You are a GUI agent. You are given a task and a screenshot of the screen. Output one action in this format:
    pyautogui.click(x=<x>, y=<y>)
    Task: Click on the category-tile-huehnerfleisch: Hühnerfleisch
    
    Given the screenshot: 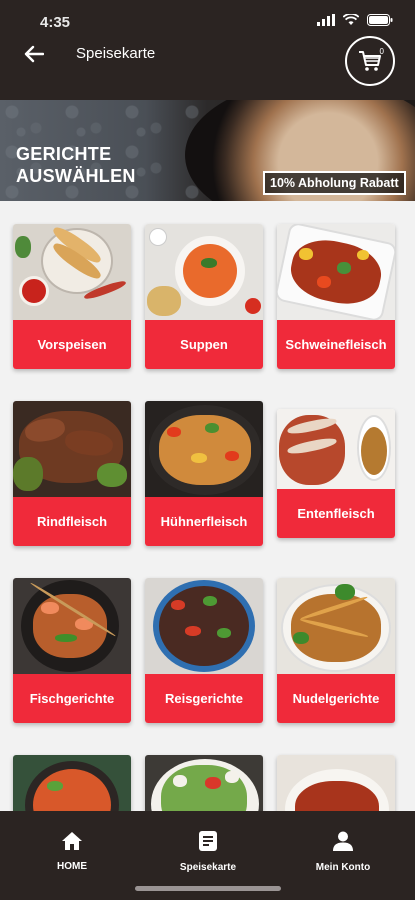 What is the action you would take?
    pyautogui.click(x=204, y=473)
    